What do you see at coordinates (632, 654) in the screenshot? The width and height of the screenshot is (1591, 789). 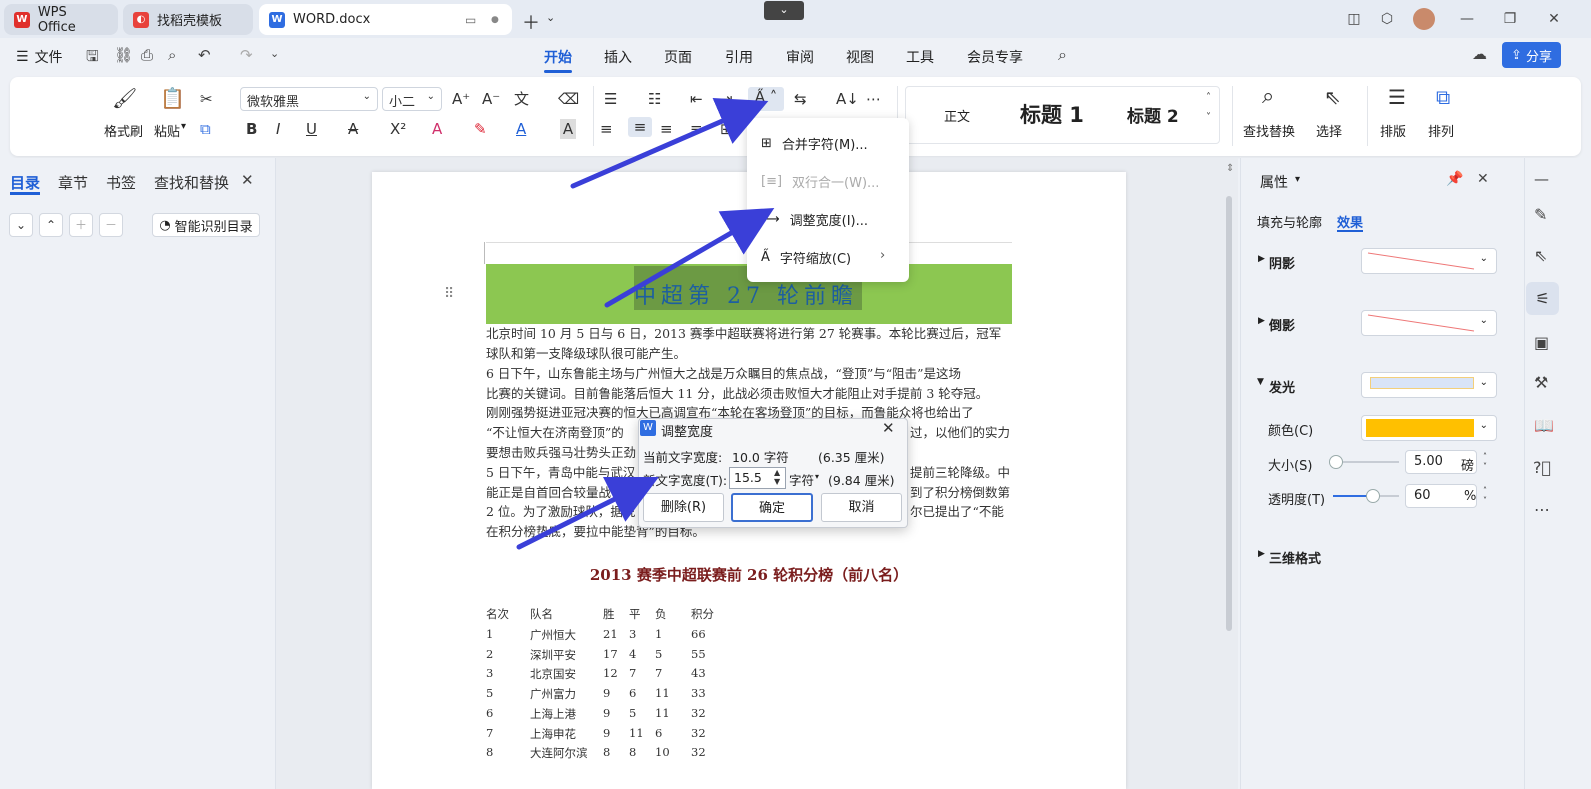 I see `table-cell: 4` at bounding box center [632, 654].